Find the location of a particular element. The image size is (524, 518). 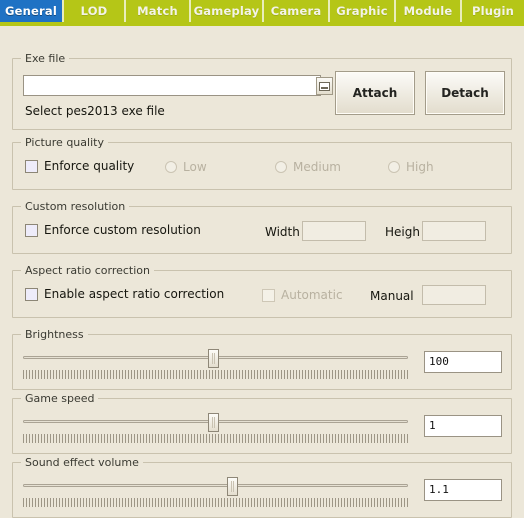

enforce-custom-resolution-checkbox: Enforce custom resolution is located at coordinates (113, 230).